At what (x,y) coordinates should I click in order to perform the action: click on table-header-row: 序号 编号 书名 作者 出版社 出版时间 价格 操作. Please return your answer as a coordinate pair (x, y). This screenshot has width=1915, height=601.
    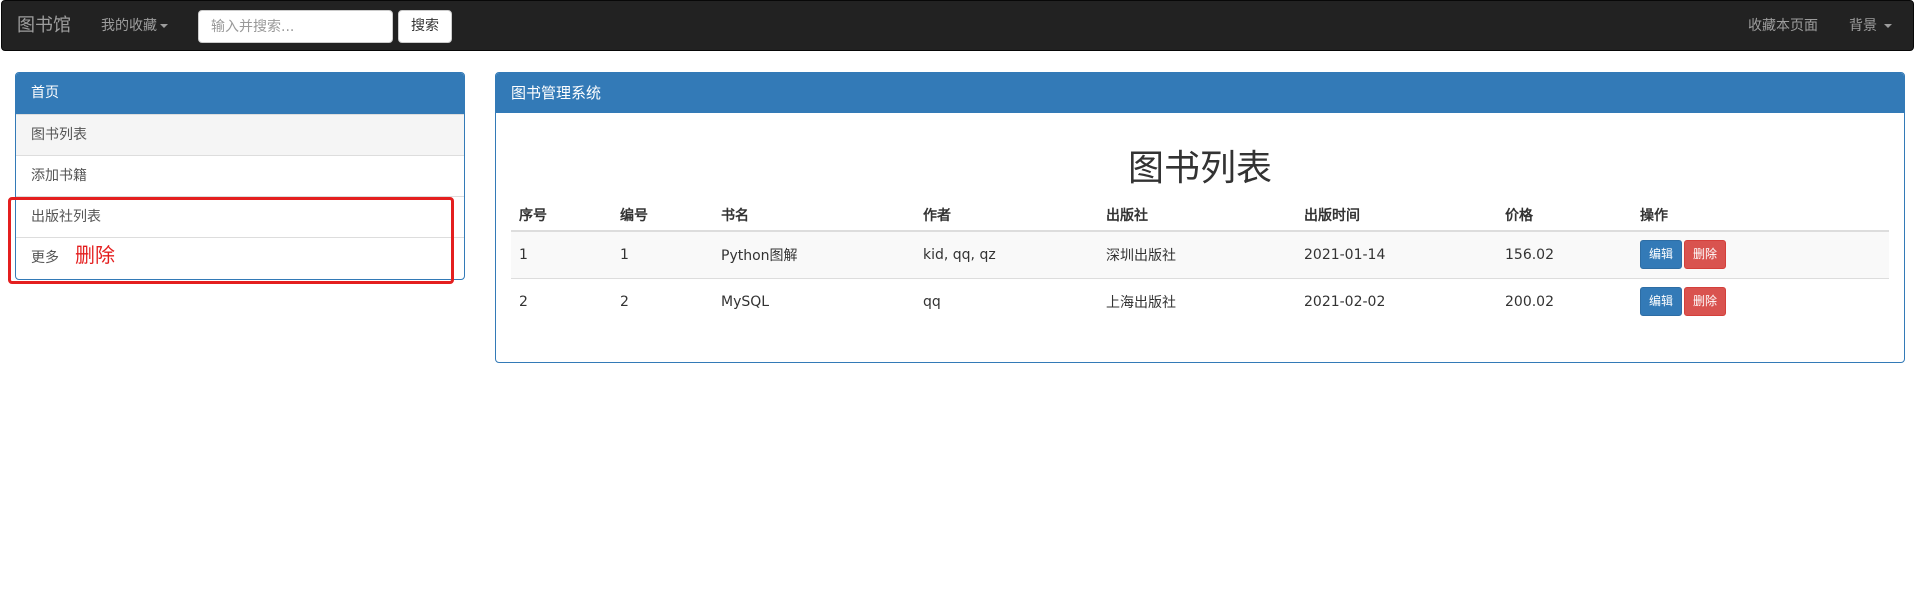
    Looking at the image, I should click on (1200, 215).